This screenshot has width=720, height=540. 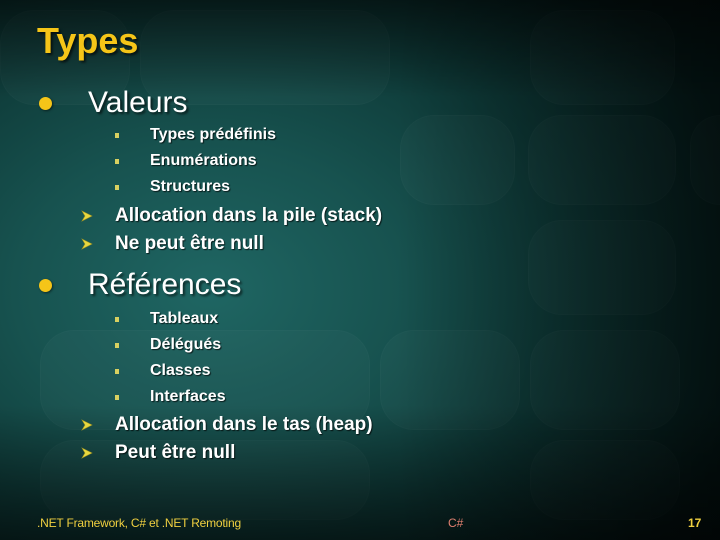 I want to click on list-item: Délégués, so click(x=168, y=345).